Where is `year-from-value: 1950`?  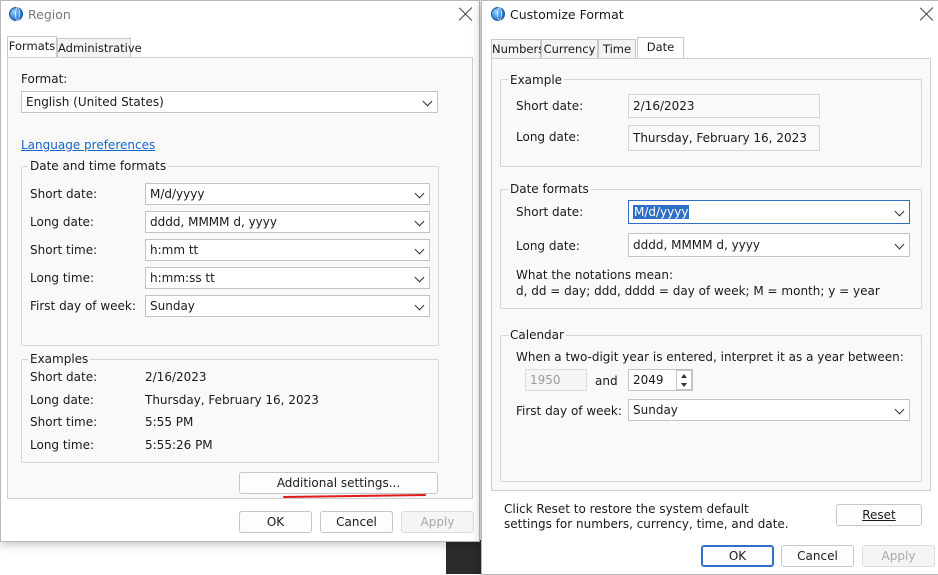 year-from-value: 1950 is located at coordinates (545, 380).